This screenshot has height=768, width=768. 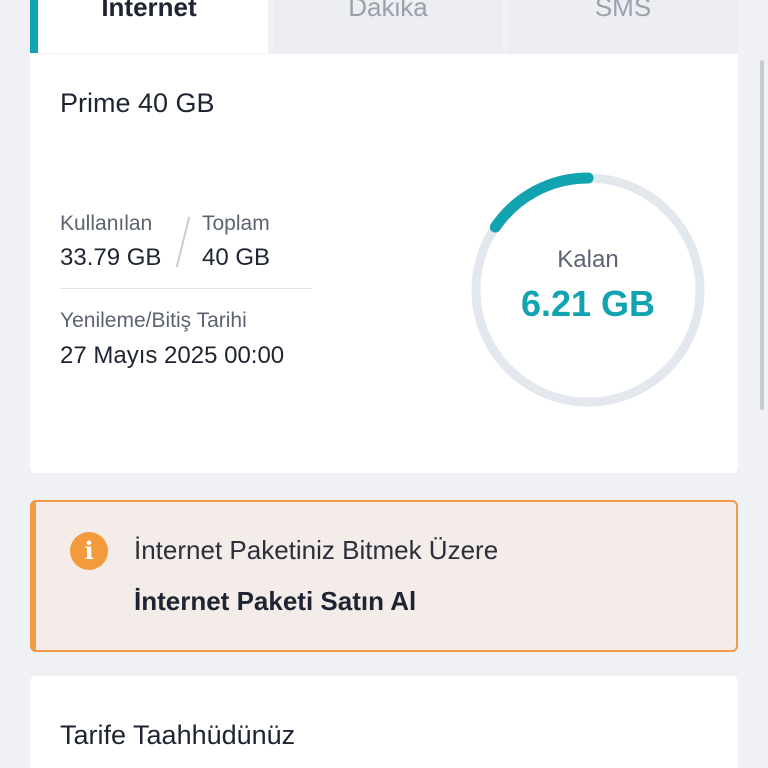 I want to click on commitment-card: Tarife Taahhüdünüz, so click(x=384, y=722).